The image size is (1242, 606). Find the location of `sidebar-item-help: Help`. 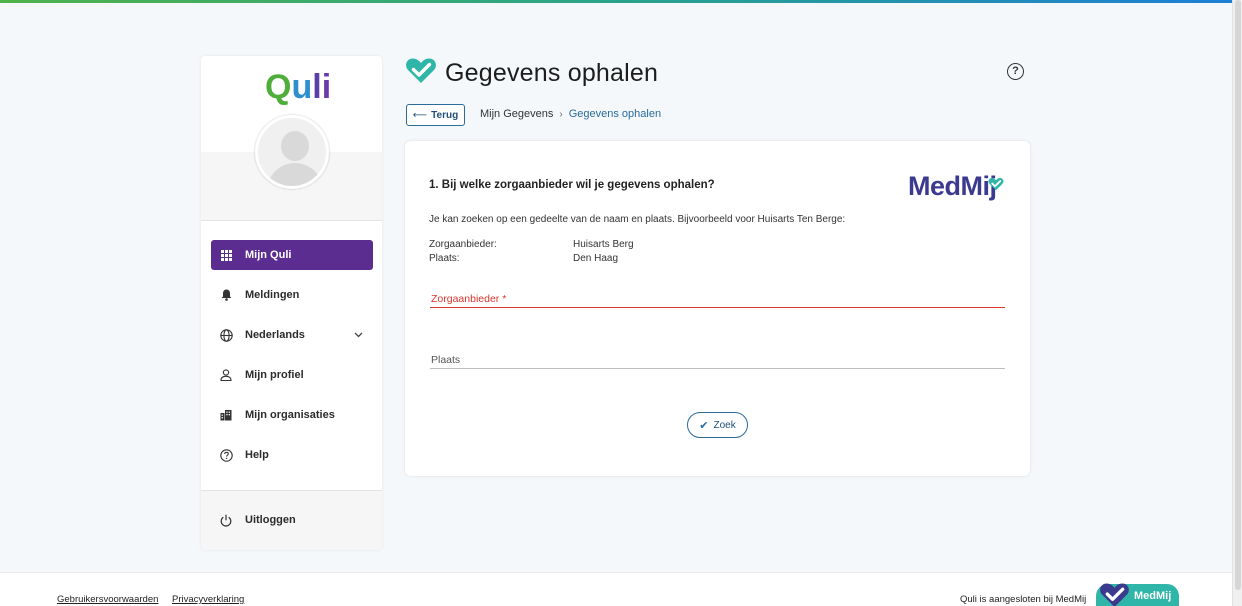

sidebar-item-help: Help is located at coordinates (292, 455).